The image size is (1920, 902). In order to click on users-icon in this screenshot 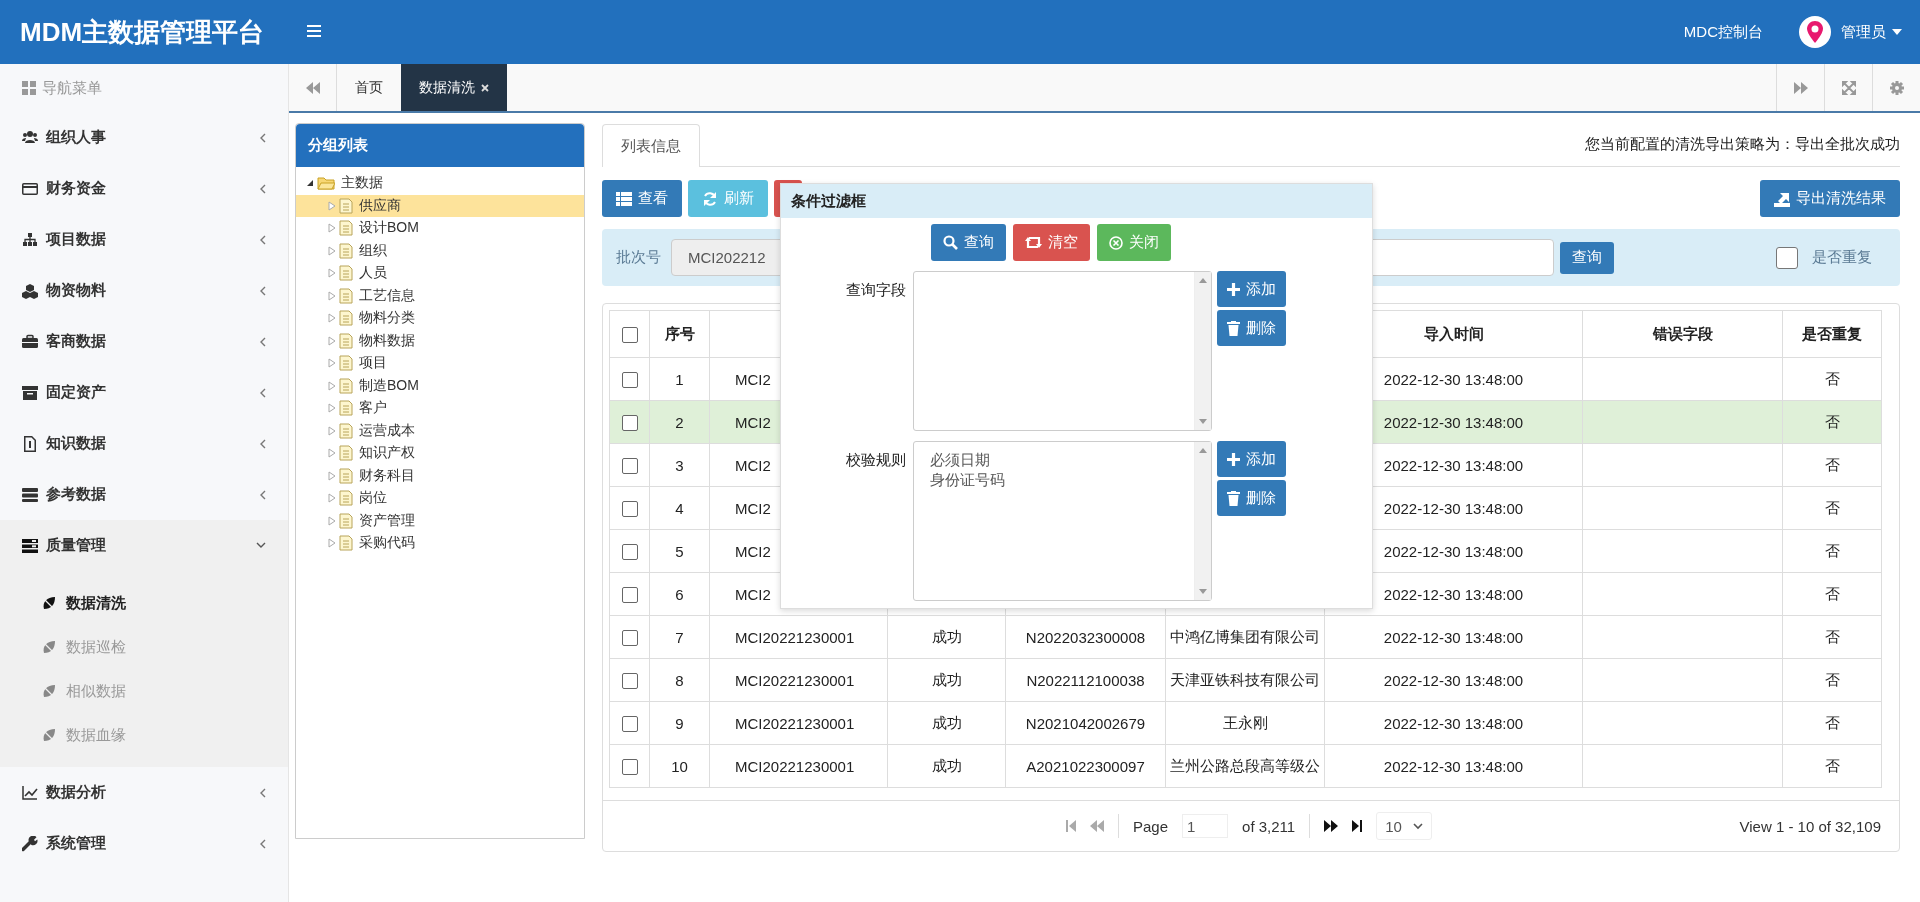, I will do `click(30, 137)`.